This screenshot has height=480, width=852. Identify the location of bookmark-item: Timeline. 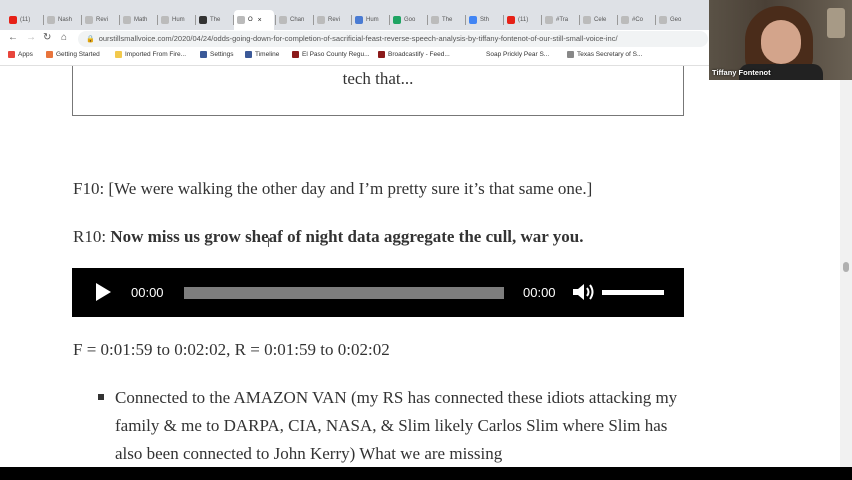
(262, 54).